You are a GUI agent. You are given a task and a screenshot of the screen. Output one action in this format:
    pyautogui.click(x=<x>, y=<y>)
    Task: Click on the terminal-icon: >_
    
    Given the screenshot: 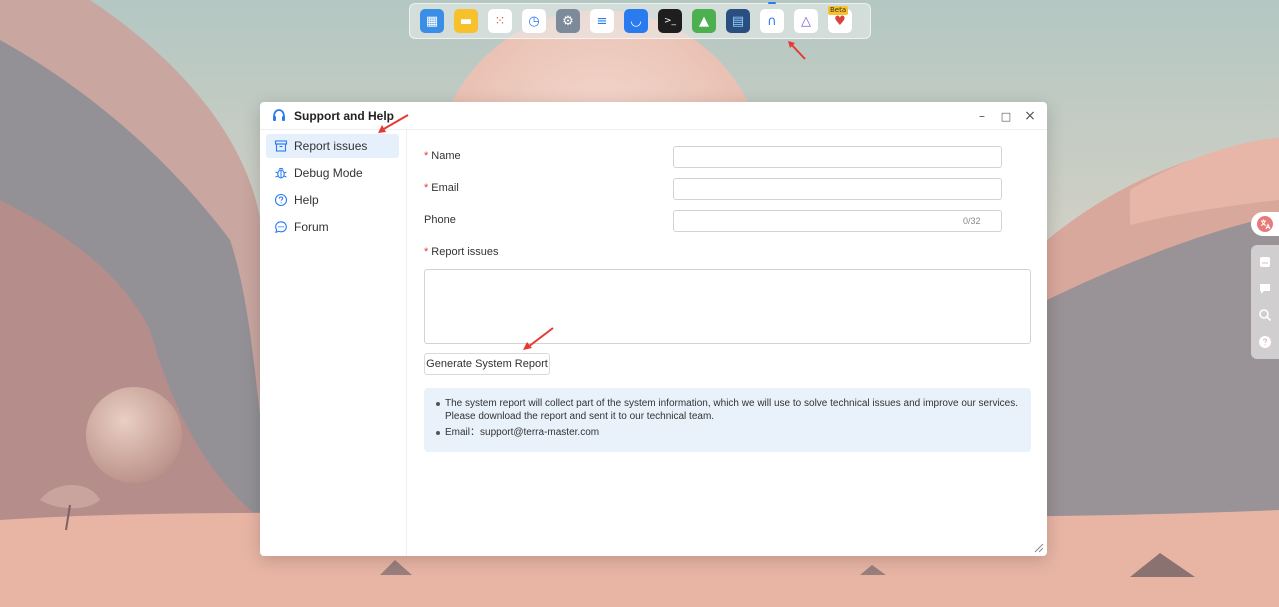 What is the action you would take?
    pyautogui.click(x=670, y=21)
    